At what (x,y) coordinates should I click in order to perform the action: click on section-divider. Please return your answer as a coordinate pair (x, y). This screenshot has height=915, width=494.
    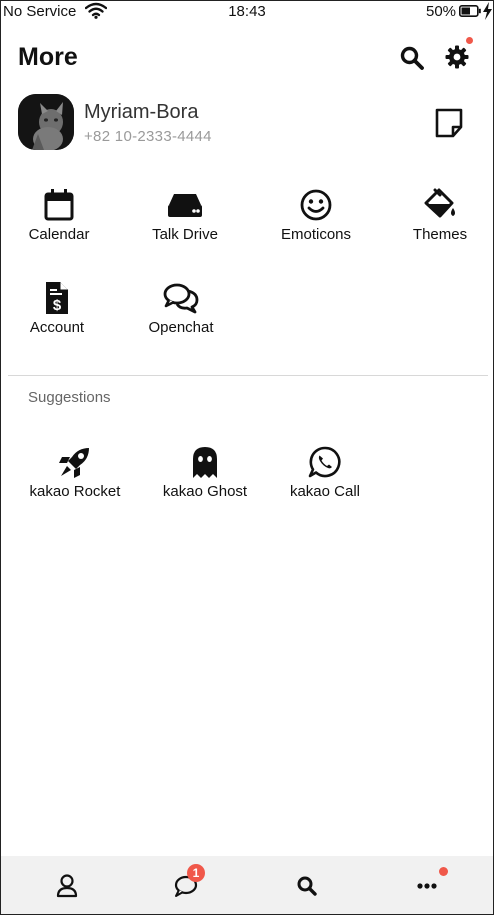
    Looking at the image, I should click on (248, 375).